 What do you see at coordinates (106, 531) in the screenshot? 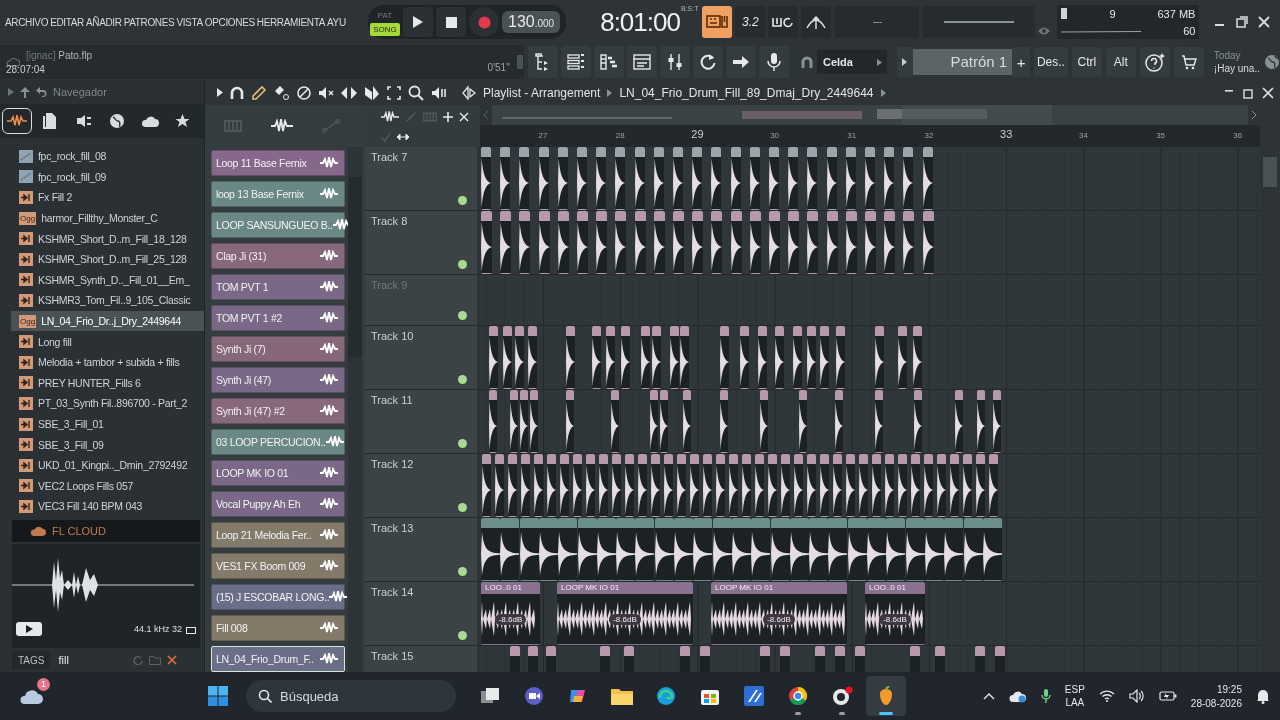
I see `cloud-section: FL CLOUD` at bounding box center [106, 531].